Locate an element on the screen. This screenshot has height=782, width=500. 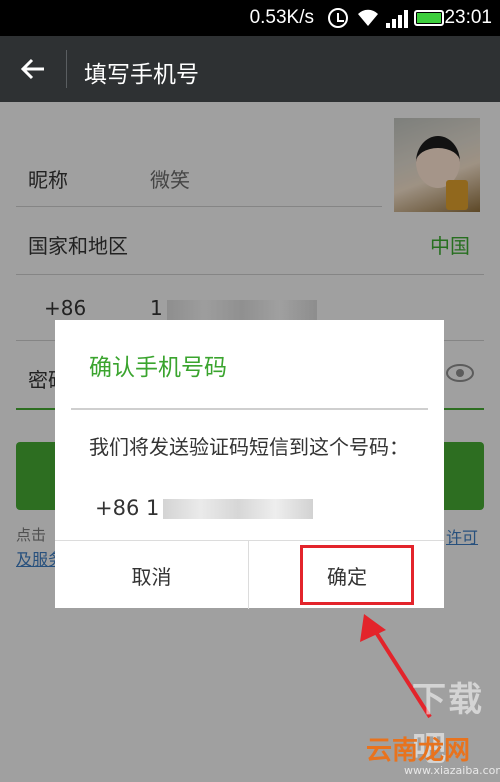
wifi-icon is located at coordinates (368, 18).